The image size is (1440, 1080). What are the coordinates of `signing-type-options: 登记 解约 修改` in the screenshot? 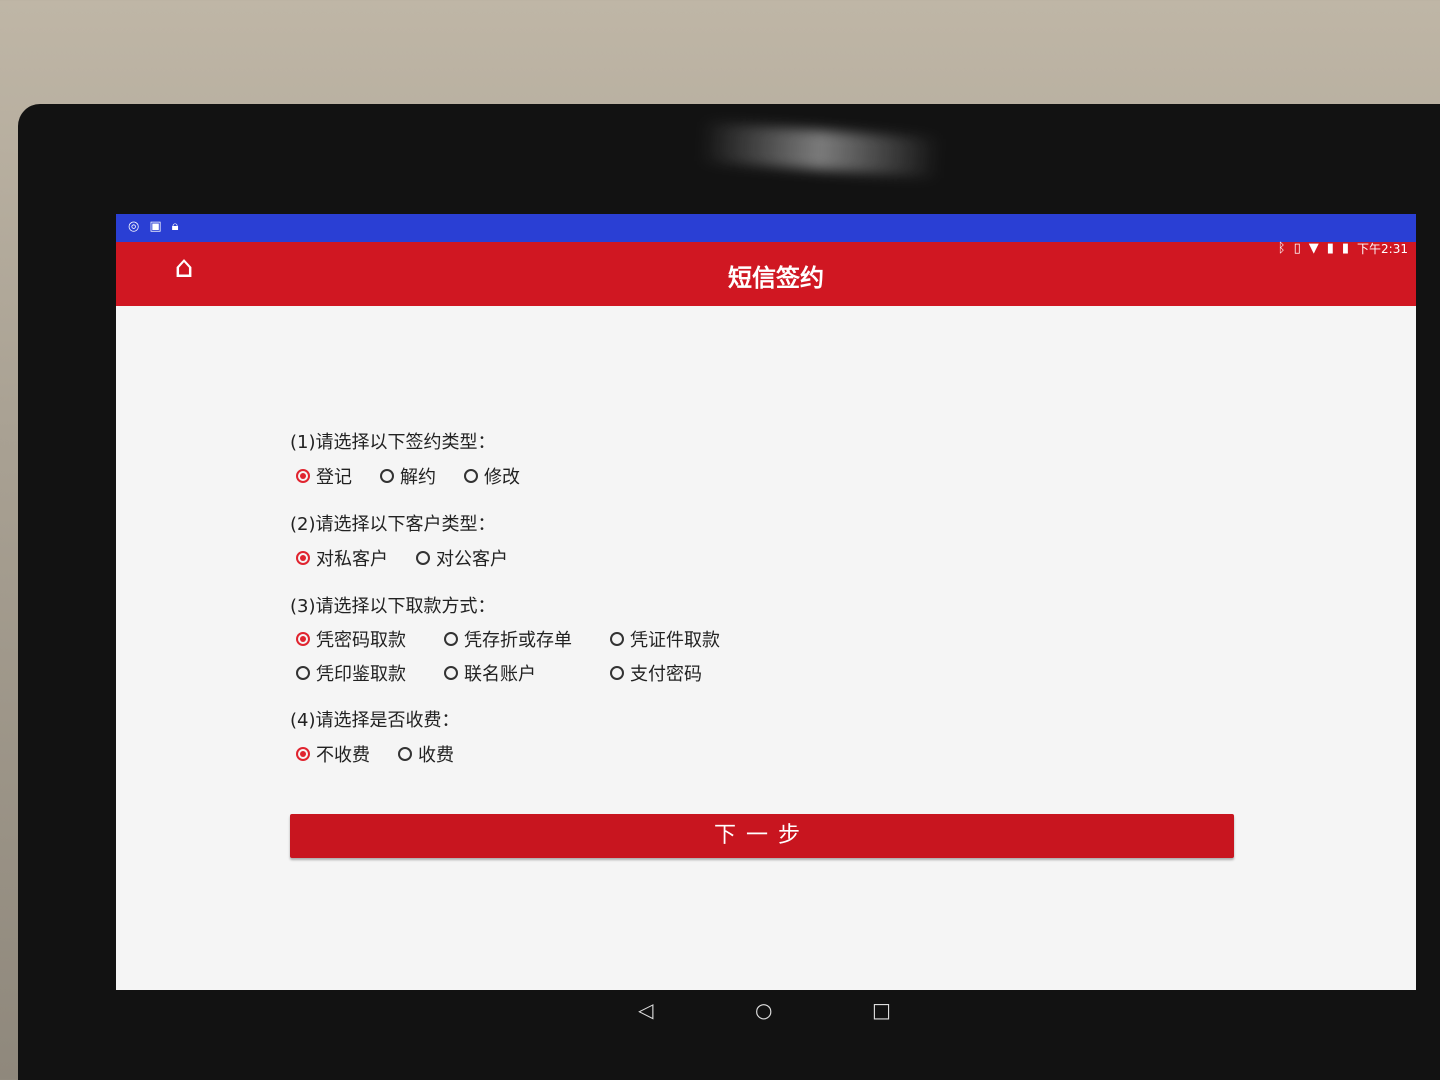 It's located at (770, 476).